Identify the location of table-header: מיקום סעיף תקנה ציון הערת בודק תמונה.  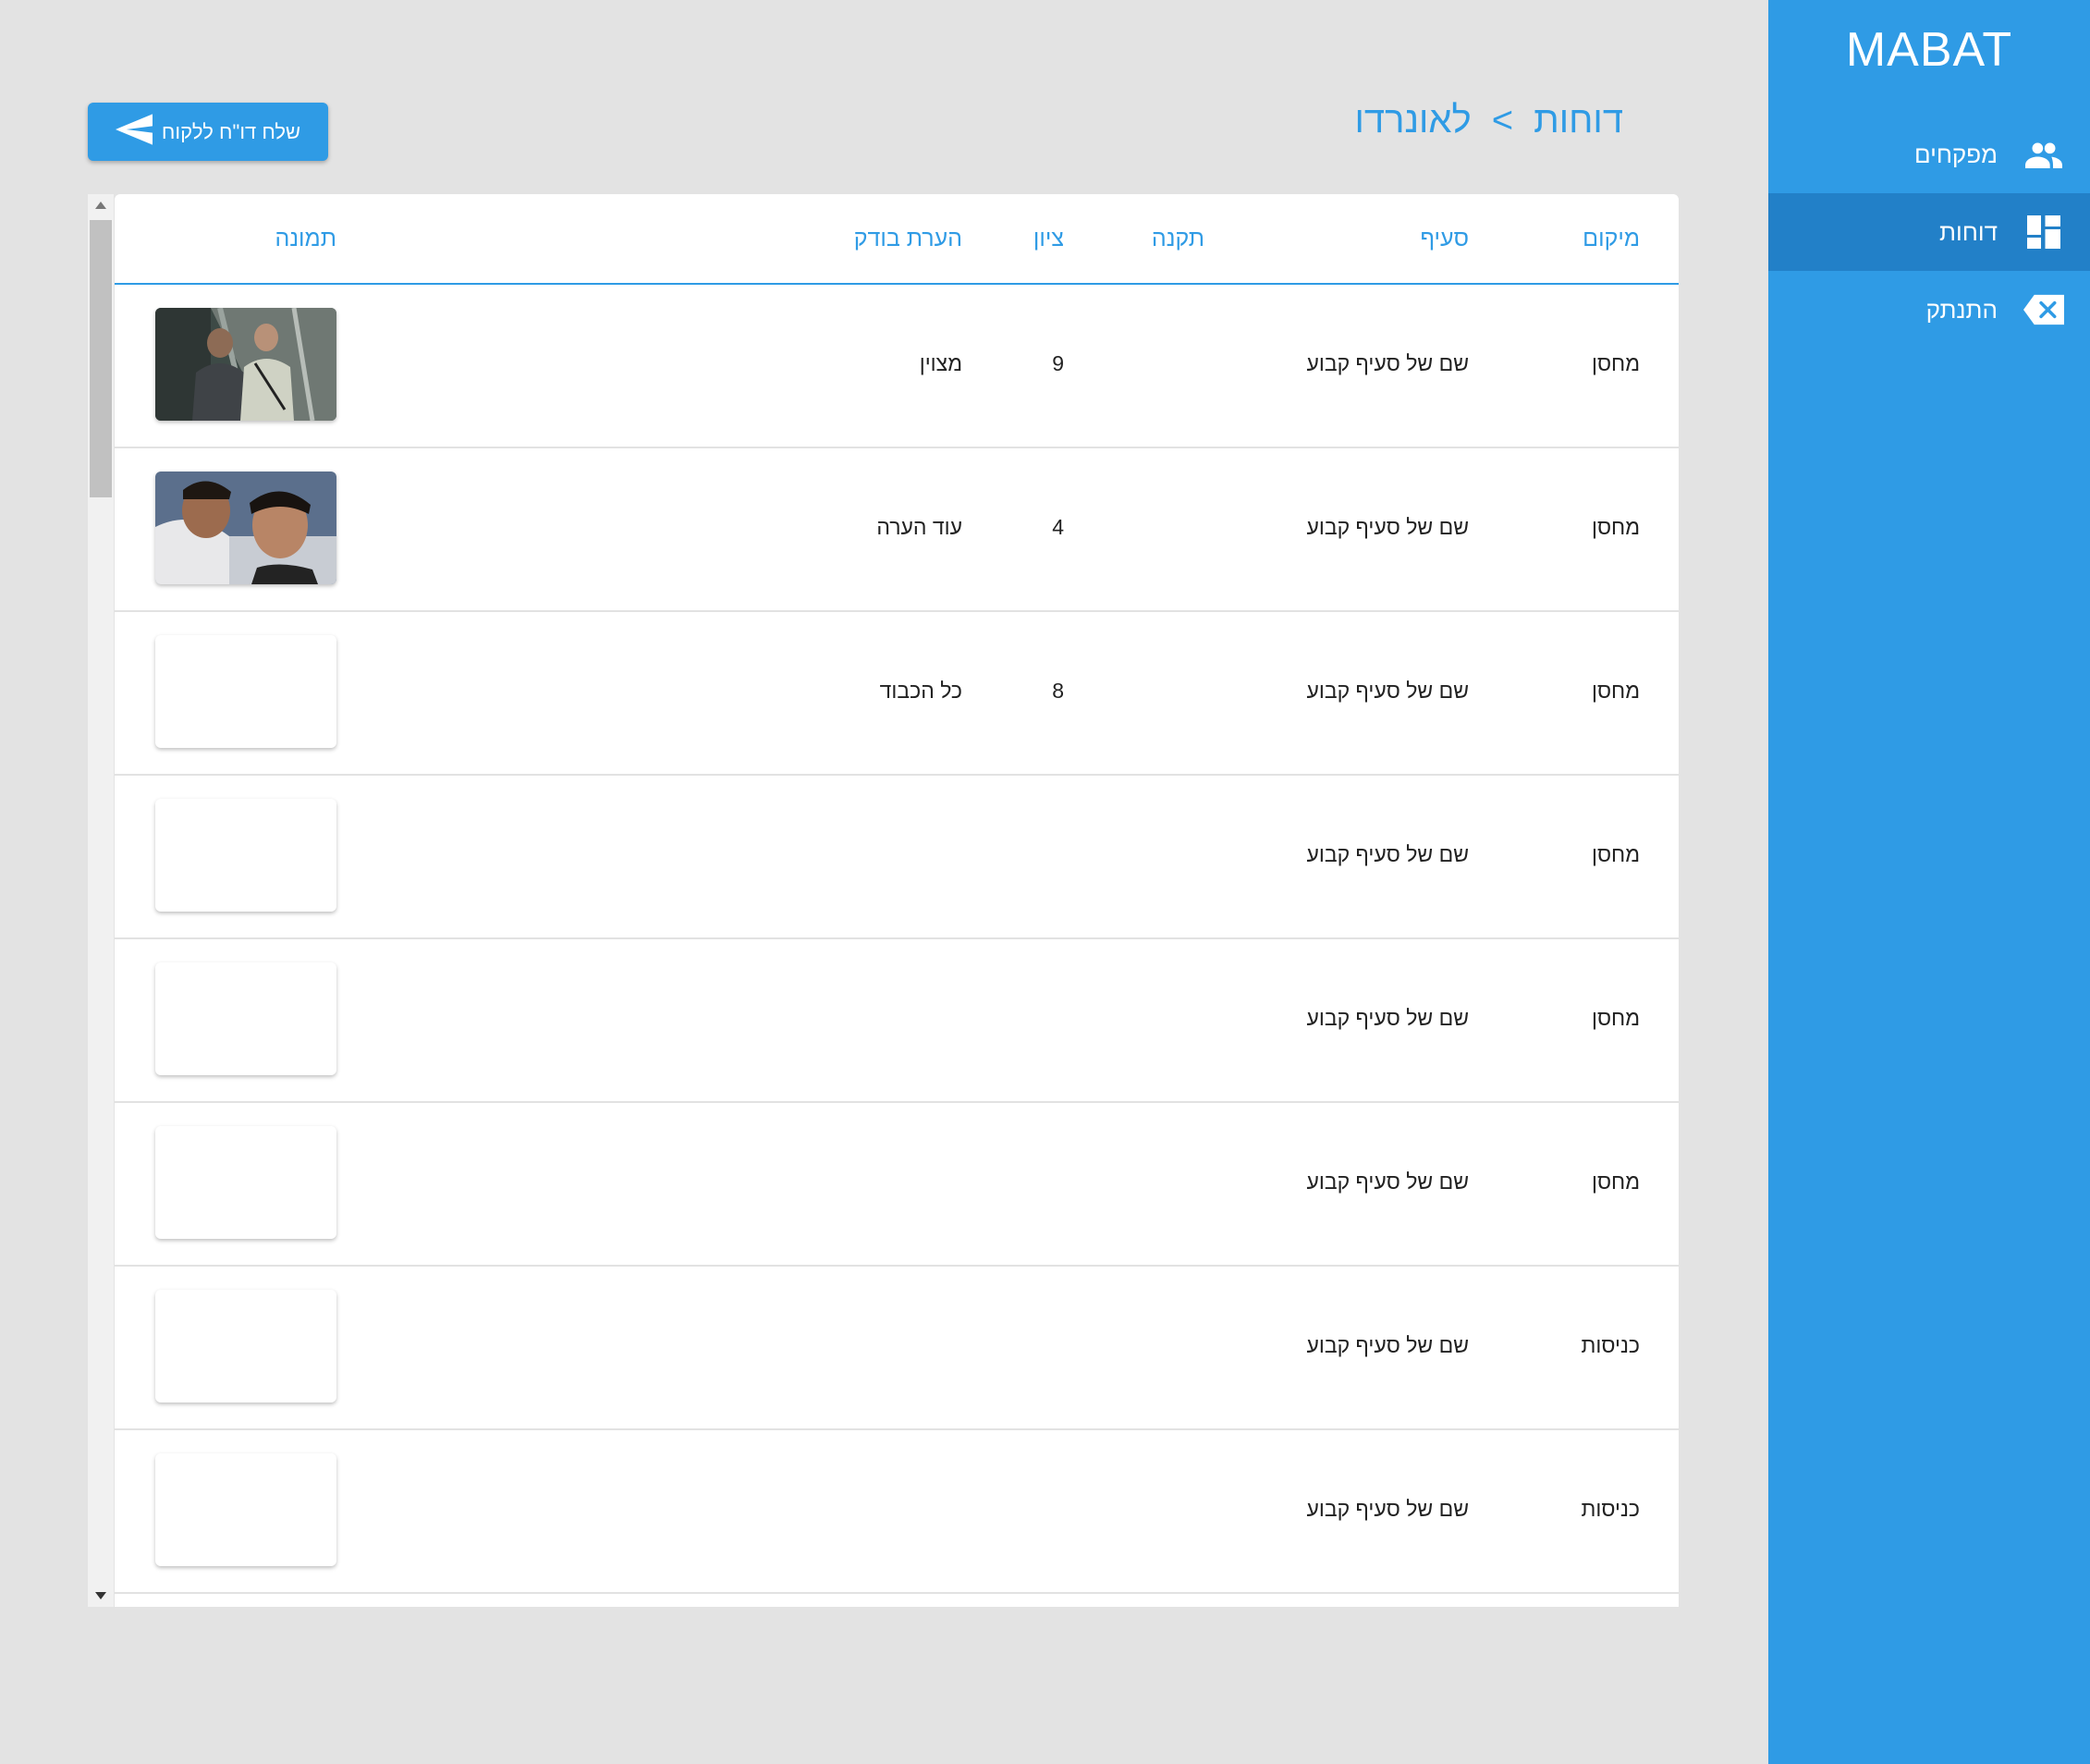
(897, 240).